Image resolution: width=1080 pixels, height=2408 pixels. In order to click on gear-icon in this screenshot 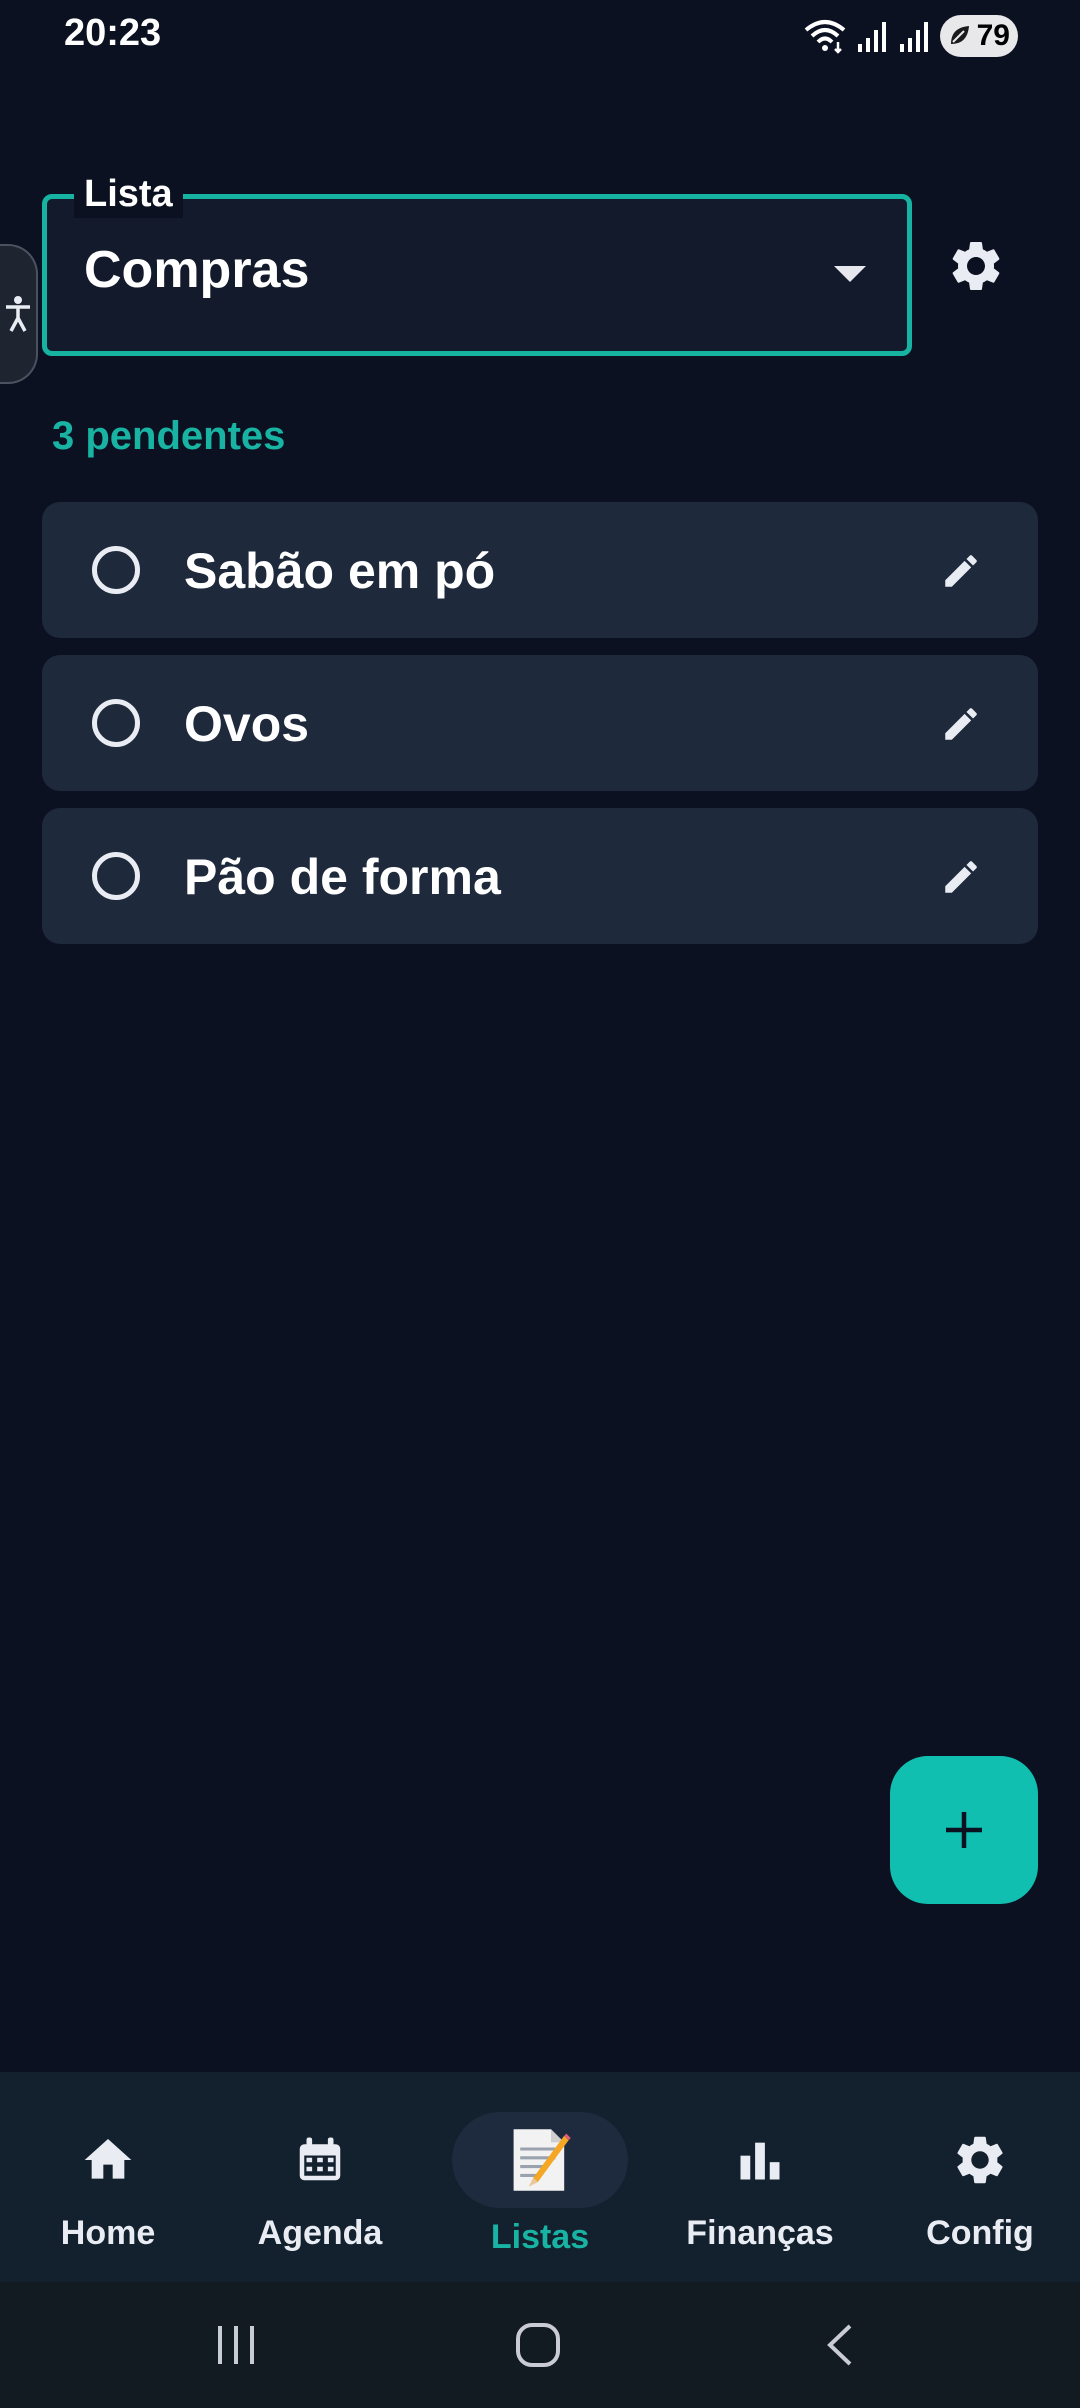, I will do `click(980, 2160)`.